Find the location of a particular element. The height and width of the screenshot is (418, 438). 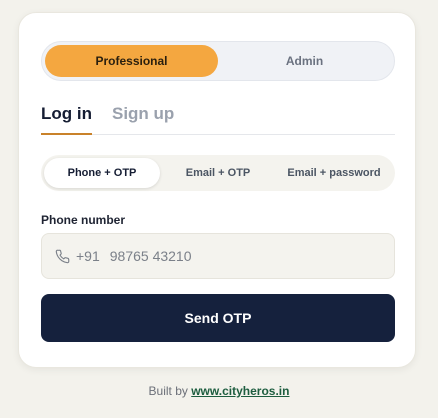

method-email-otp: Email + OTP is located at coordinates (218, 173).